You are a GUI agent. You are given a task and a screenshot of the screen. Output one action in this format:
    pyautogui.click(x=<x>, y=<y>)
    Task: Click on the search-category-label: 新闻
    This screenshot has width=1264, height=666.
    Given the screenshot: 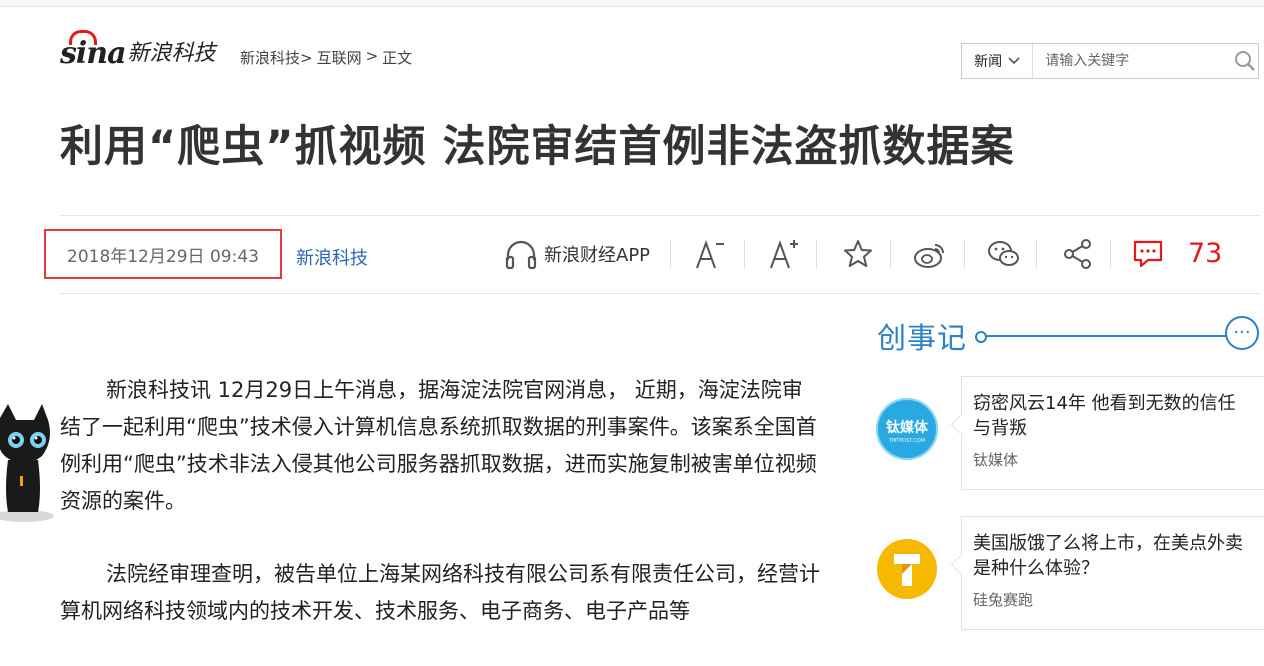 What is the action you would take?
    pyautogui.click(x=988, y=62)
    